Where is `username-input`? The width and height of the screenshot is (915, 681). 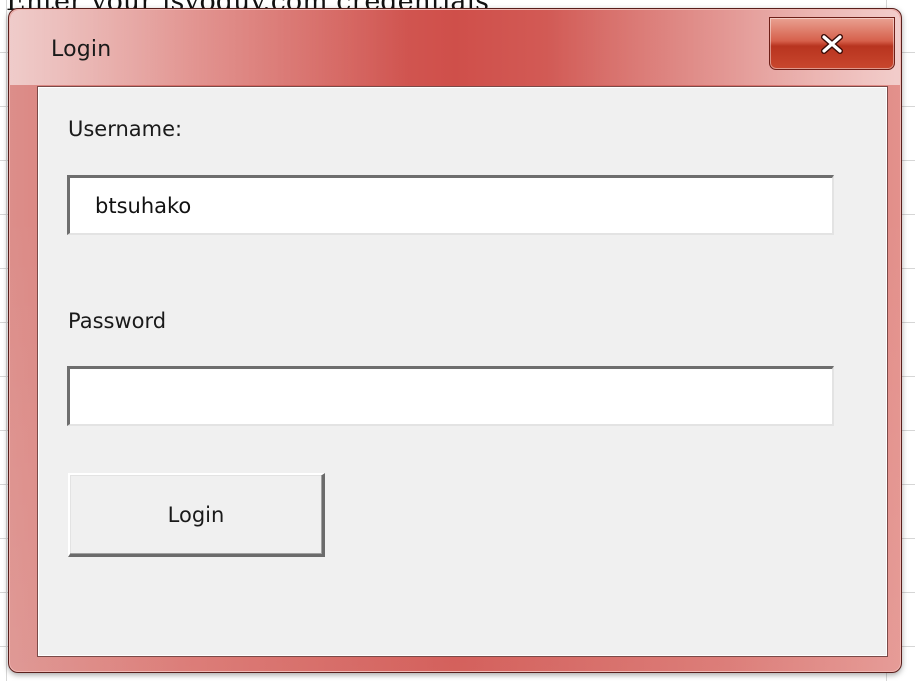
username-input is located at coordinates (450, 205).